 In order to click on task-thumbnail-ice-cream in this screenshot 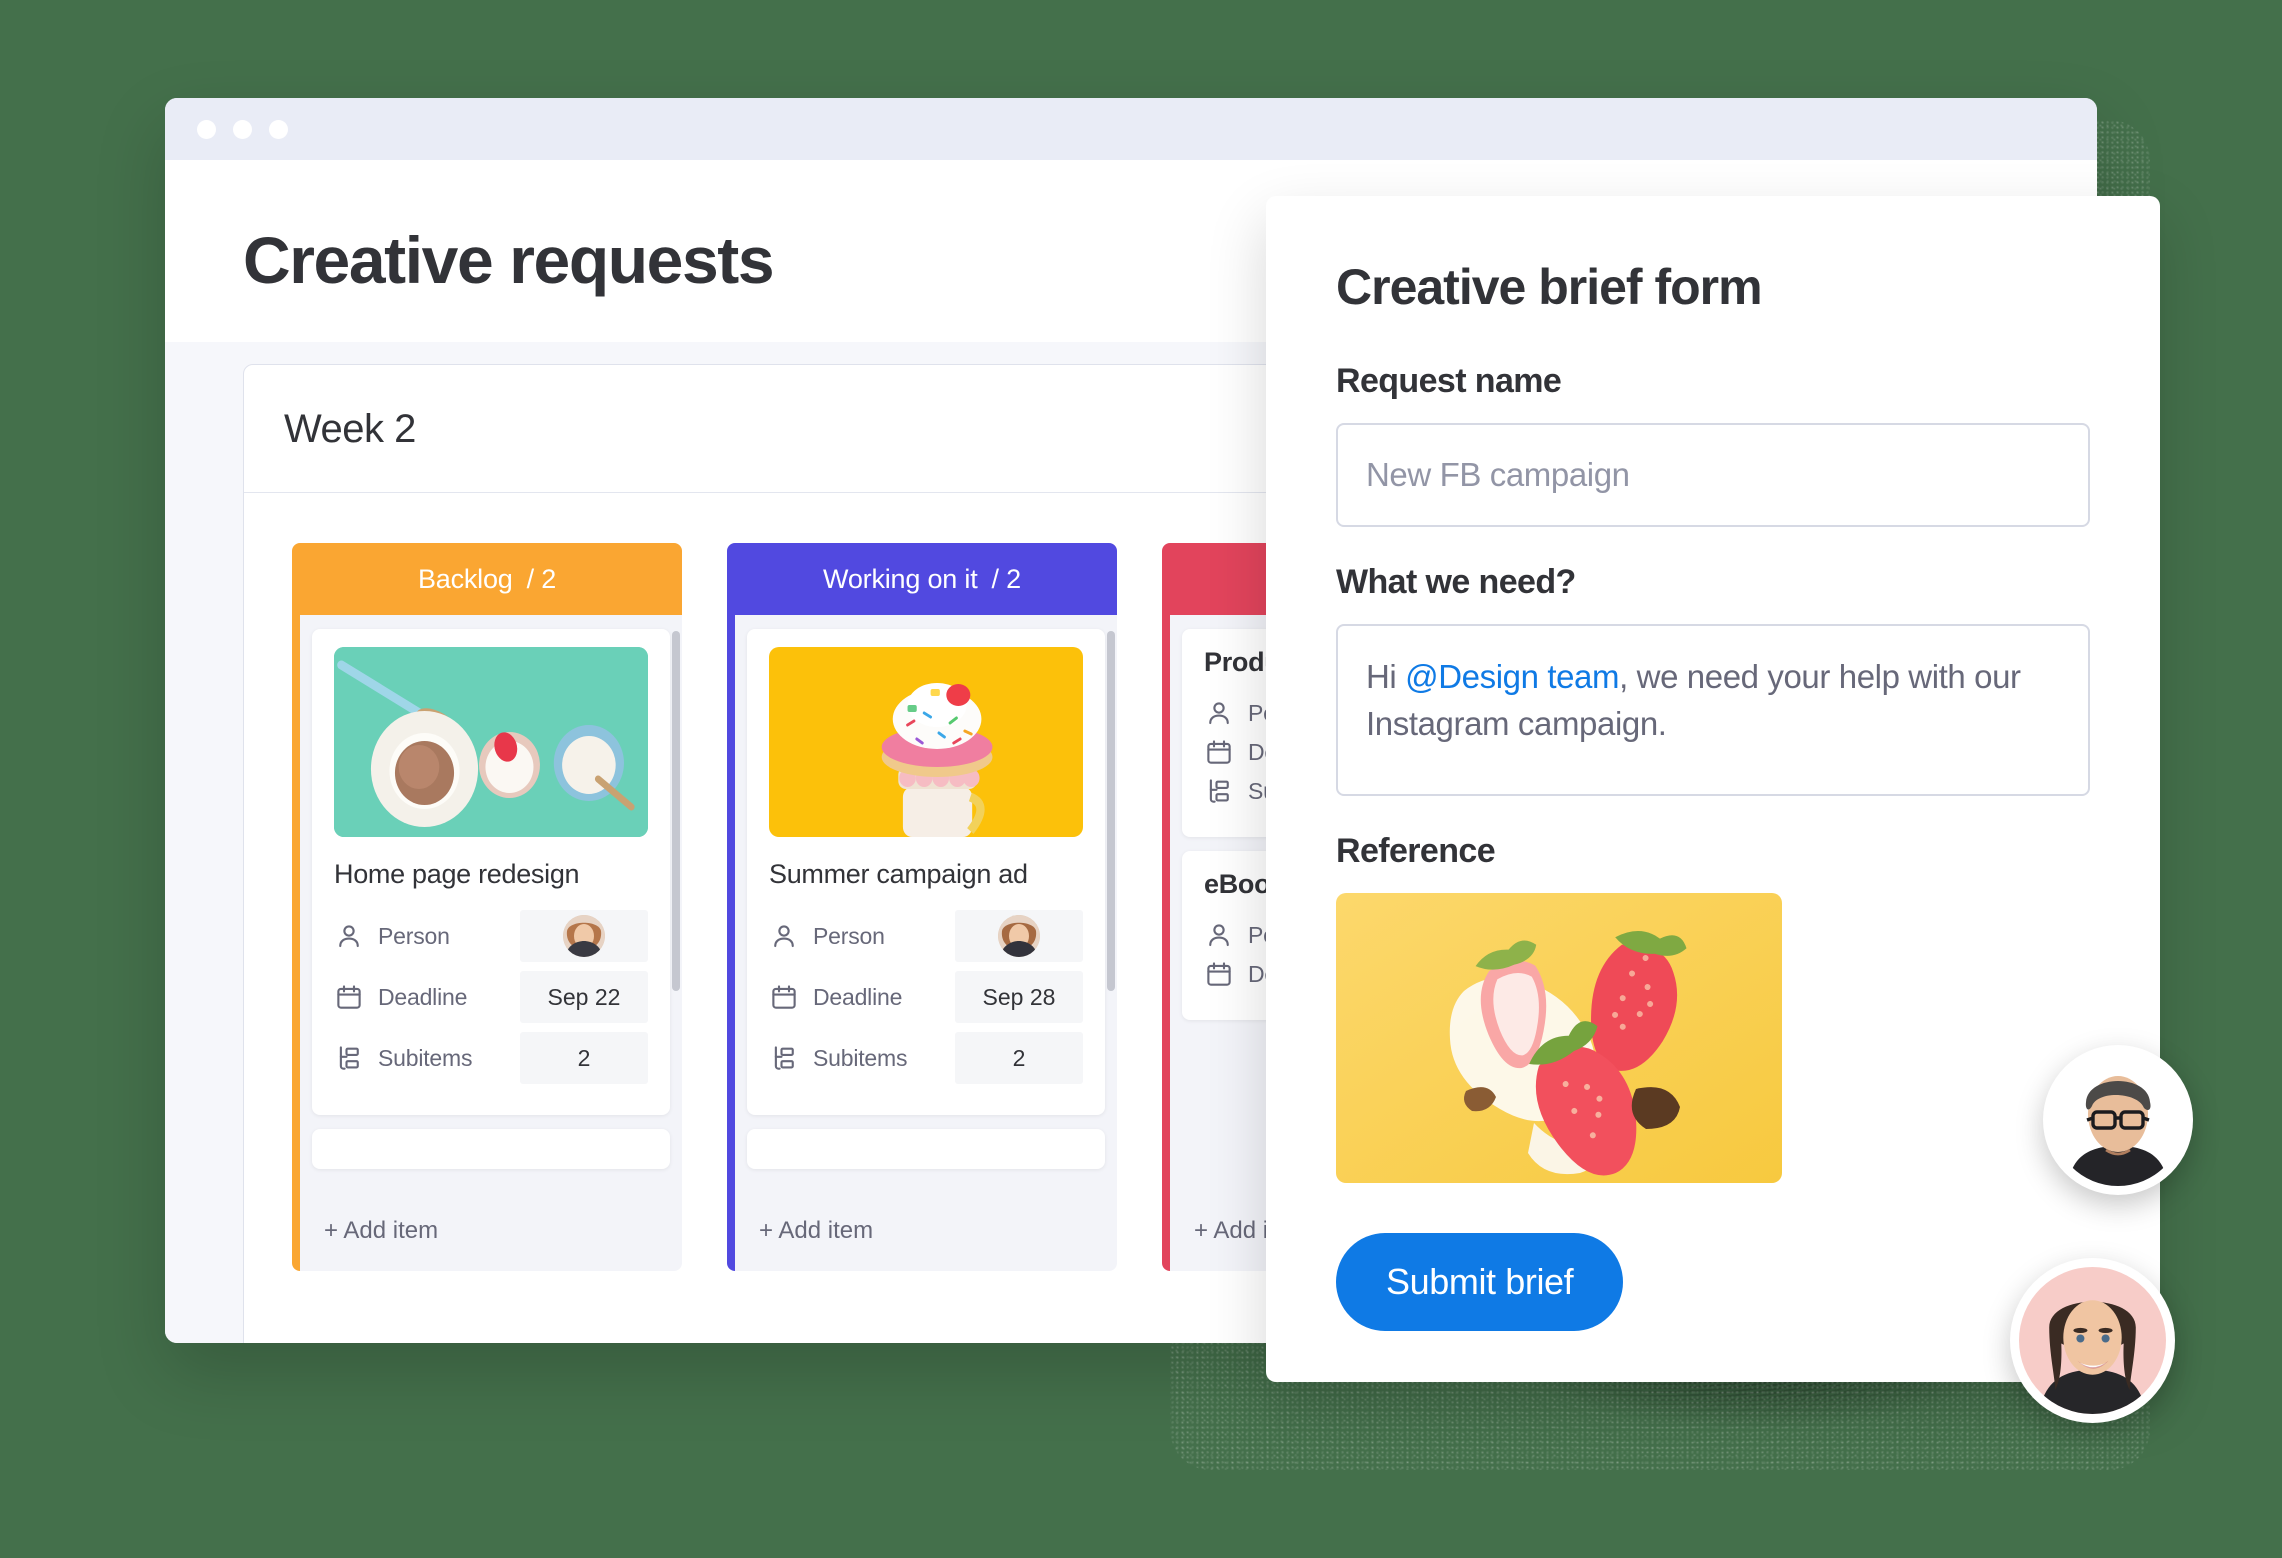, I will do `click(491, 742)`.